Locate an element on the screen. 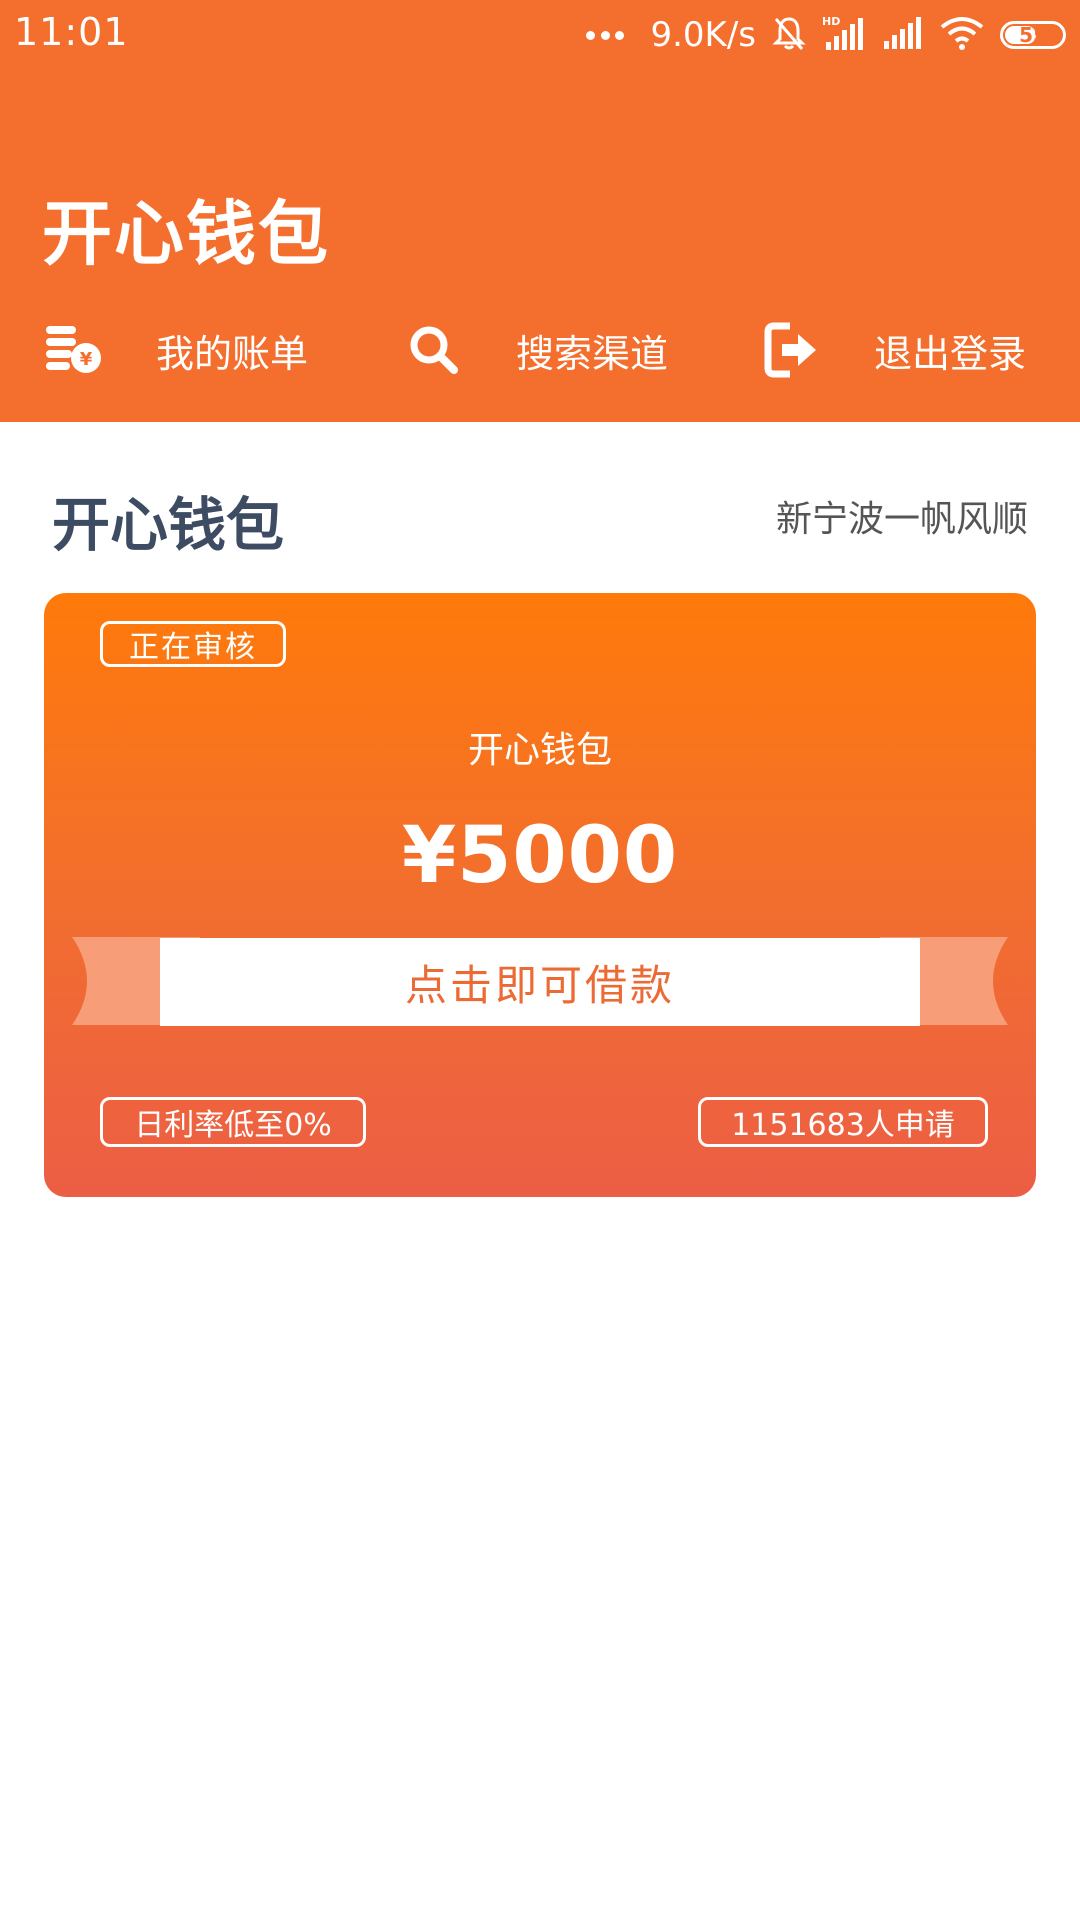 The image size is (1080, 1920). app-title: 开心钱包 is located at coordinates (186, 234).